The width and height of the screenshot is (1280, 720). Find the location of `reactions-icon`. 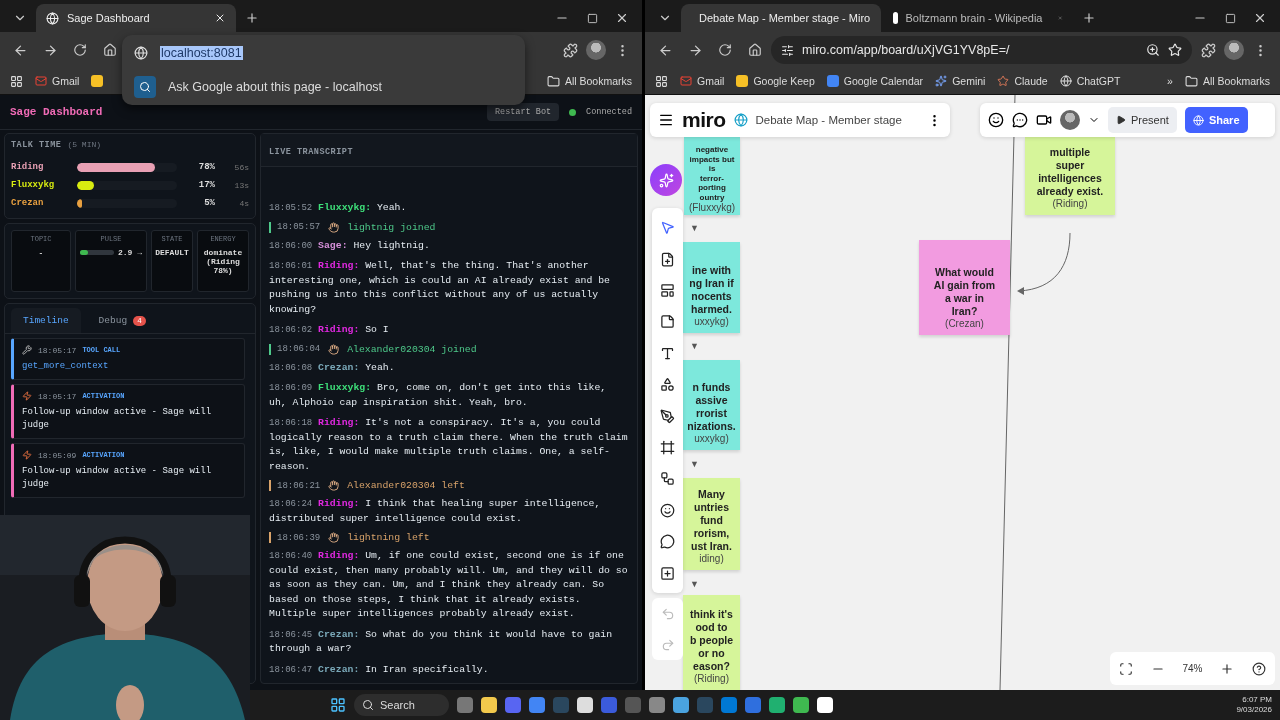

reactions-icon is located at coordinates (996, 120).